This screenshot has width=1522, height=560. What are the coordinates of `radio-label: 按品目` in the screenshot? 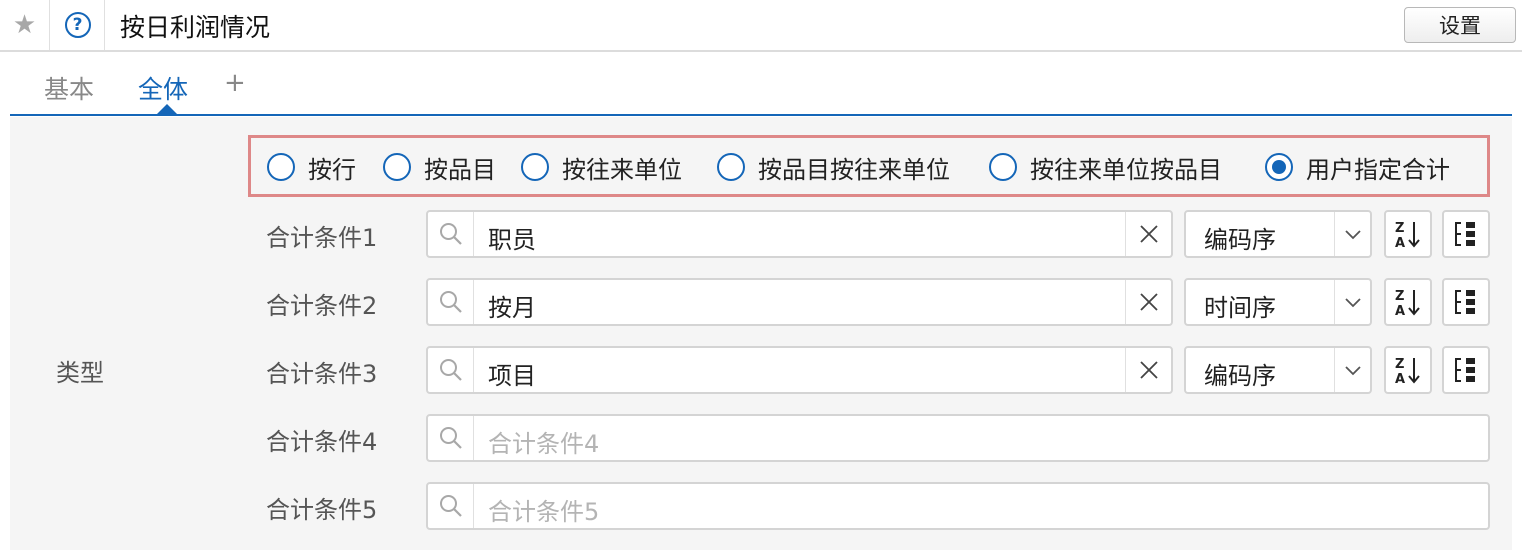 It's located at (460, 169).